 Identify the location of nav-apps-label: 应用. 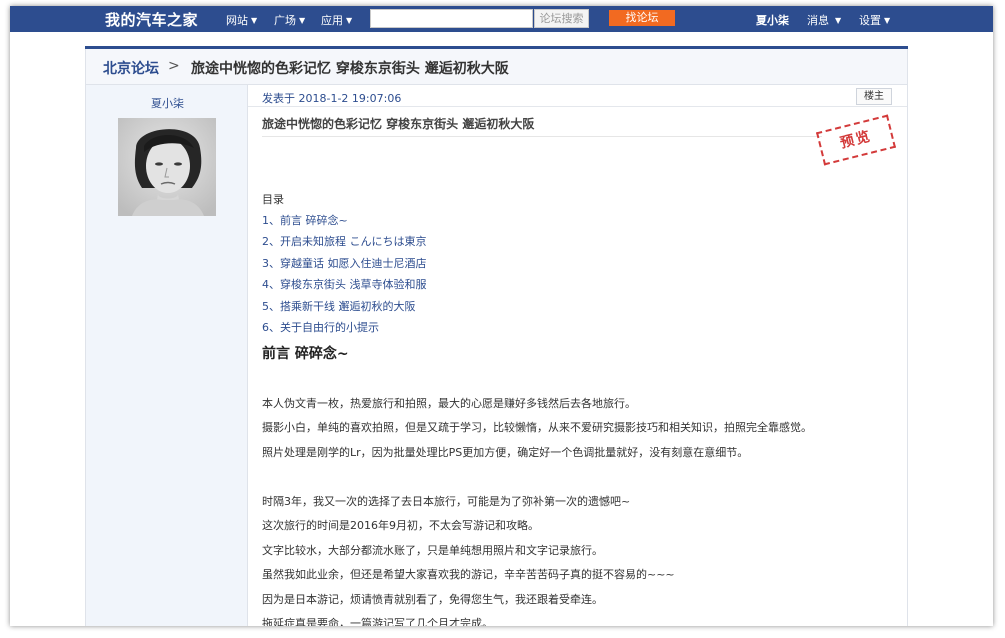
(332, 20).